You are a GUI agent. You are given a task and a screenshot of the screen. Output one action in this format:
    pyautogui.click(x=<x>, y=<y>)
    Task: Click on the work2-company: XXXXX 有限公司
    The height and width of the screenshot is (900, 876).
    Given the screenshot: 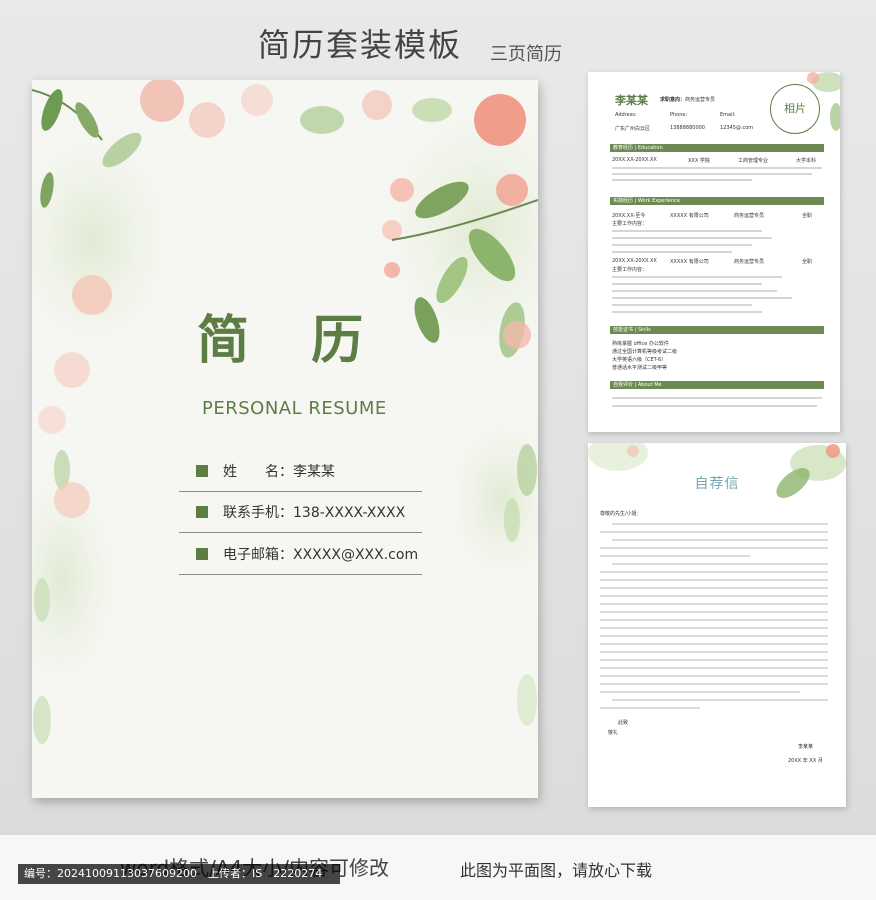 What is the action you would take?
    pyautogui.click(x=689, y=262)
    